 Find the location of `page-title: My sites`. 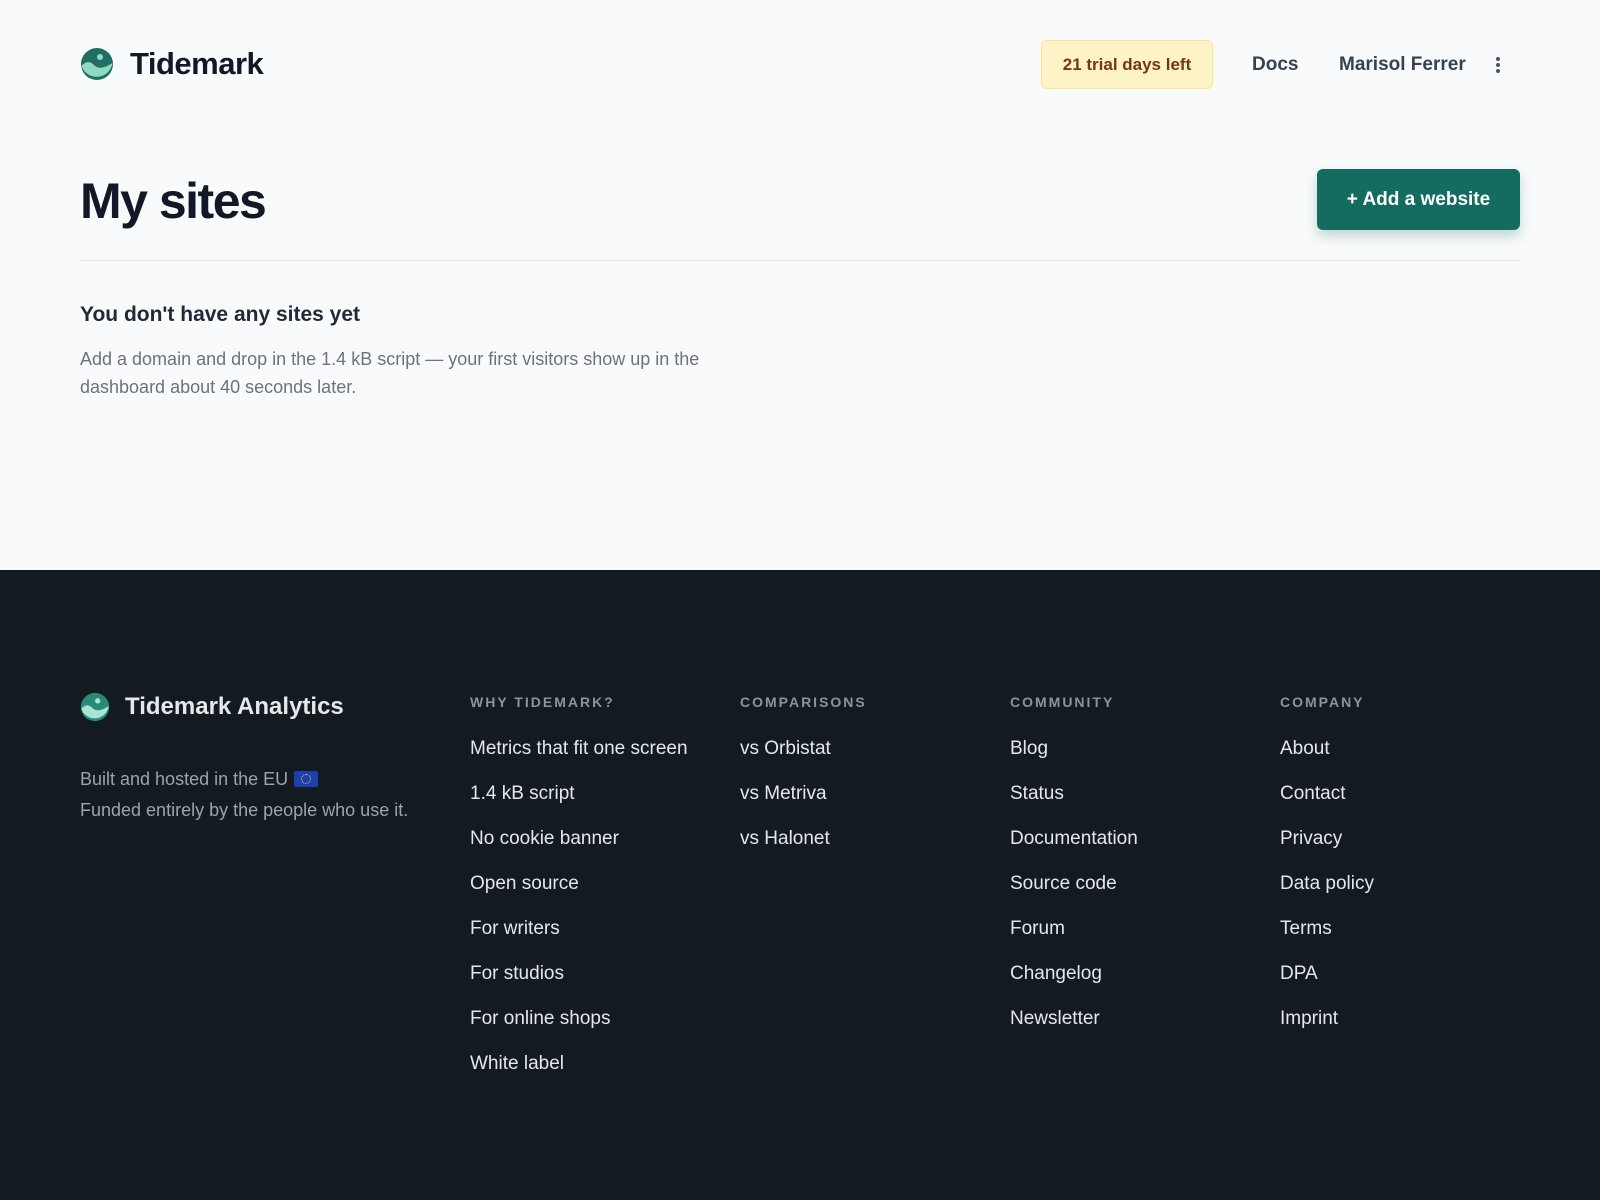

page-title: My sites is located at coordinates (173, 201).